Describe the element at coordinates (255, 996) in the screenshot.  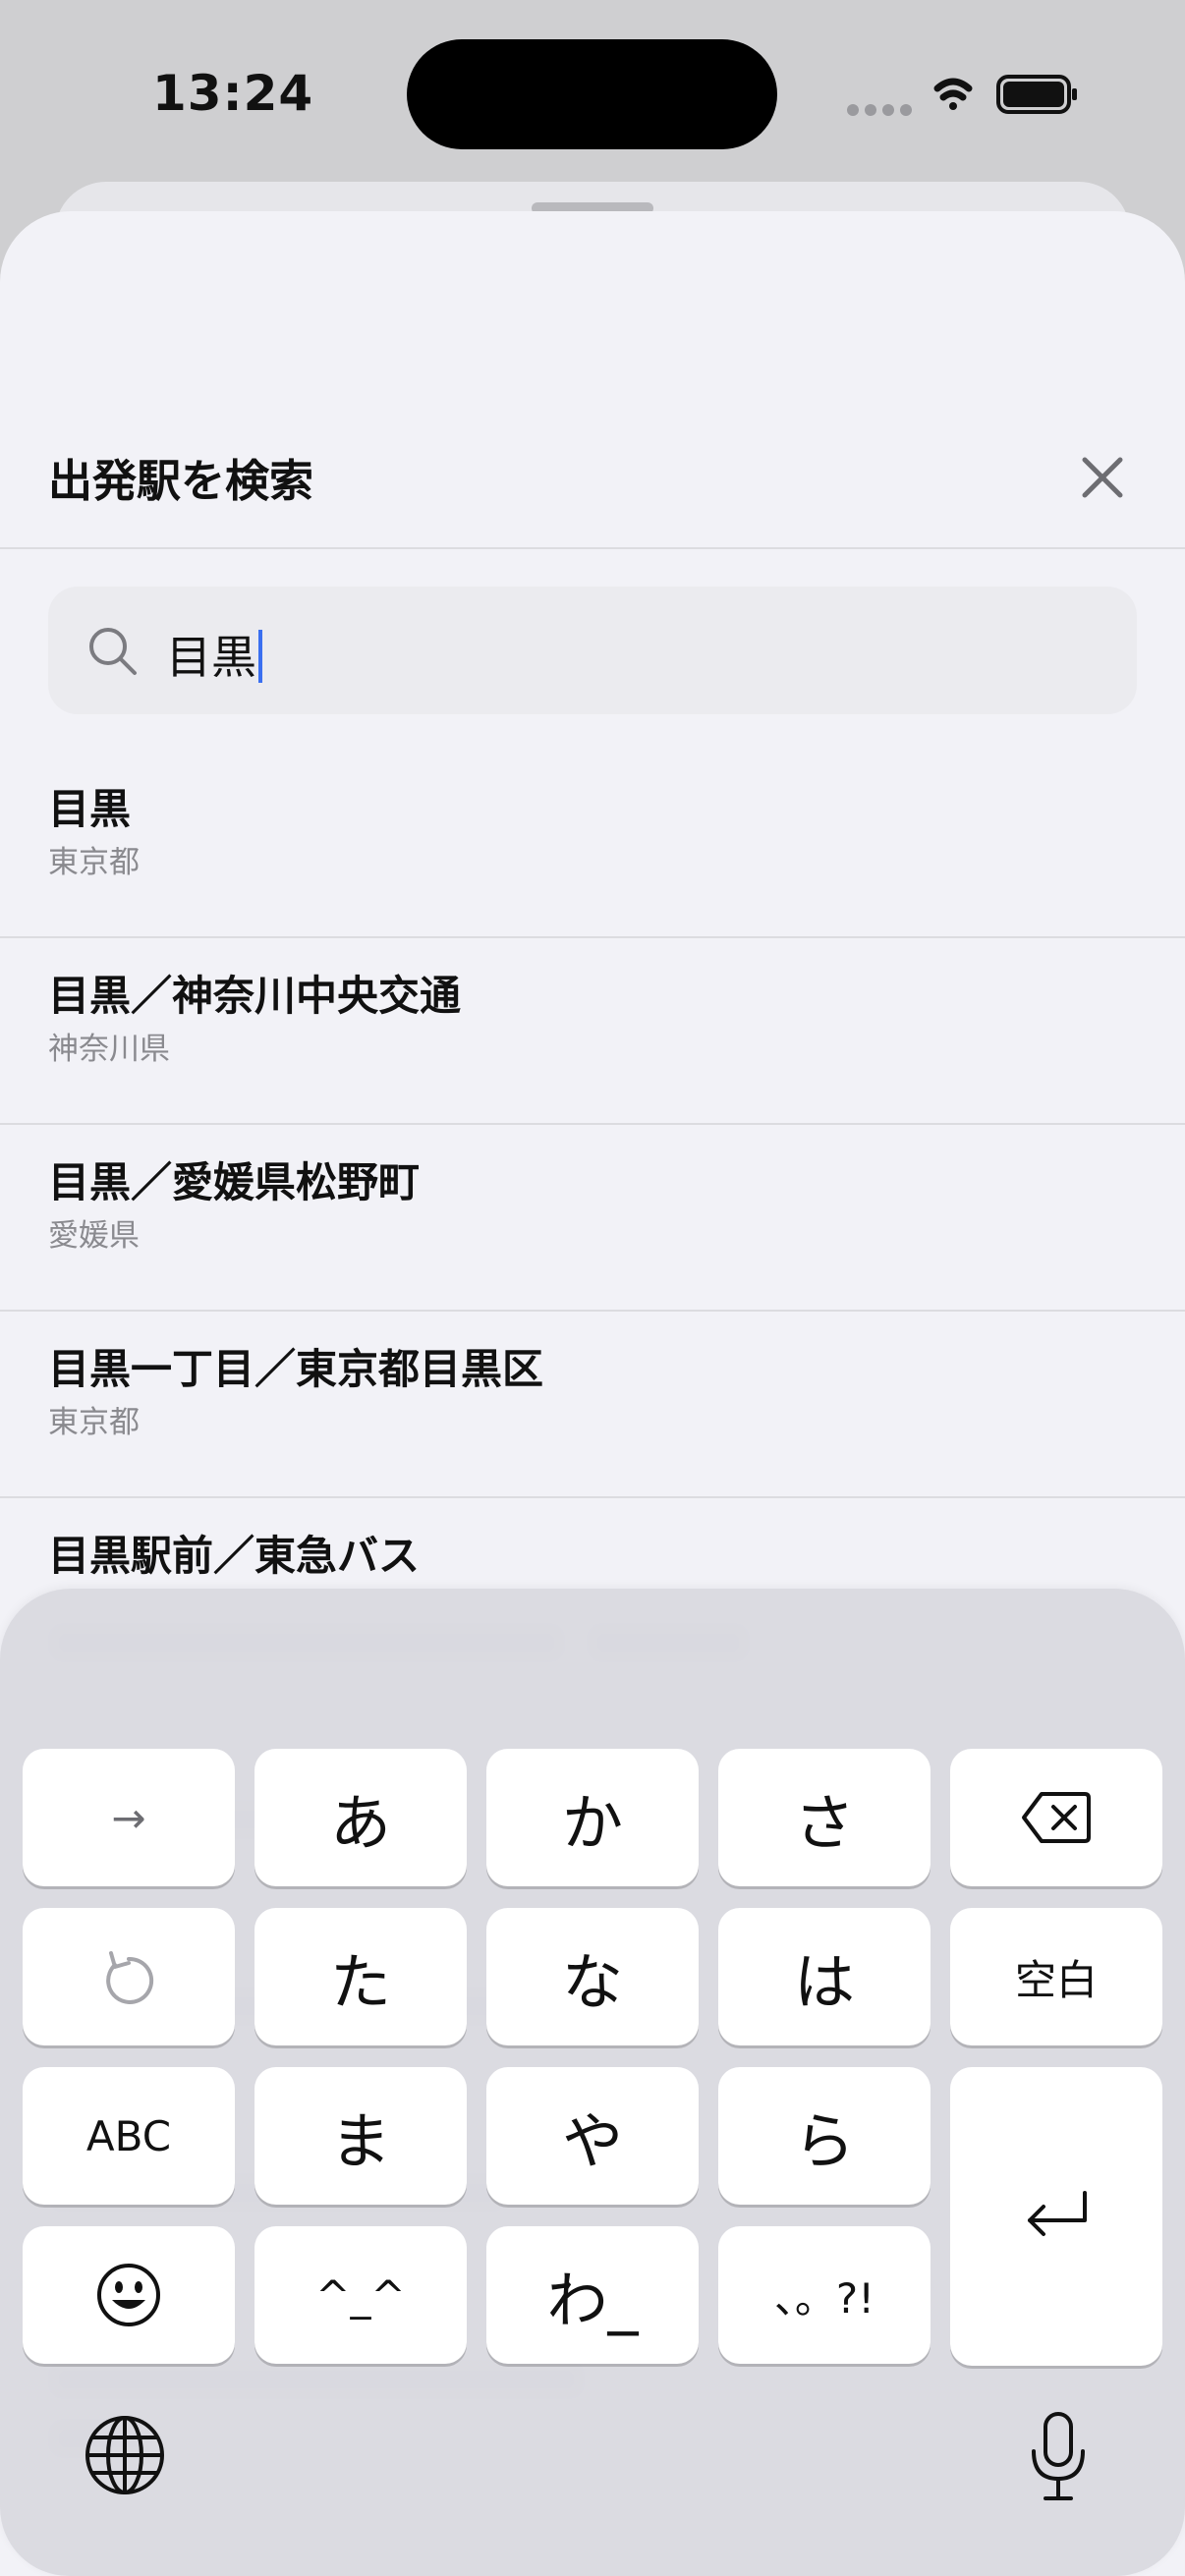
I see `station-name: 目黒／神奈川中央交通` at that location.